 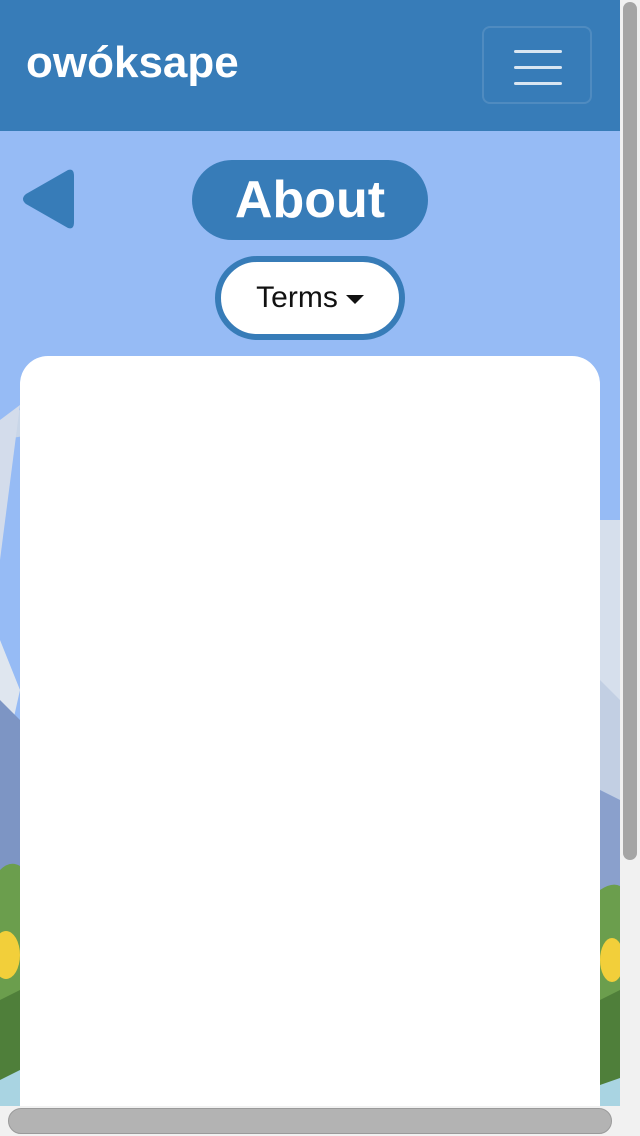 What do you see at coordinates (630, 1121) in the screenshot?
I see `scrollbar-corner` at bounding box center [630, 1121].